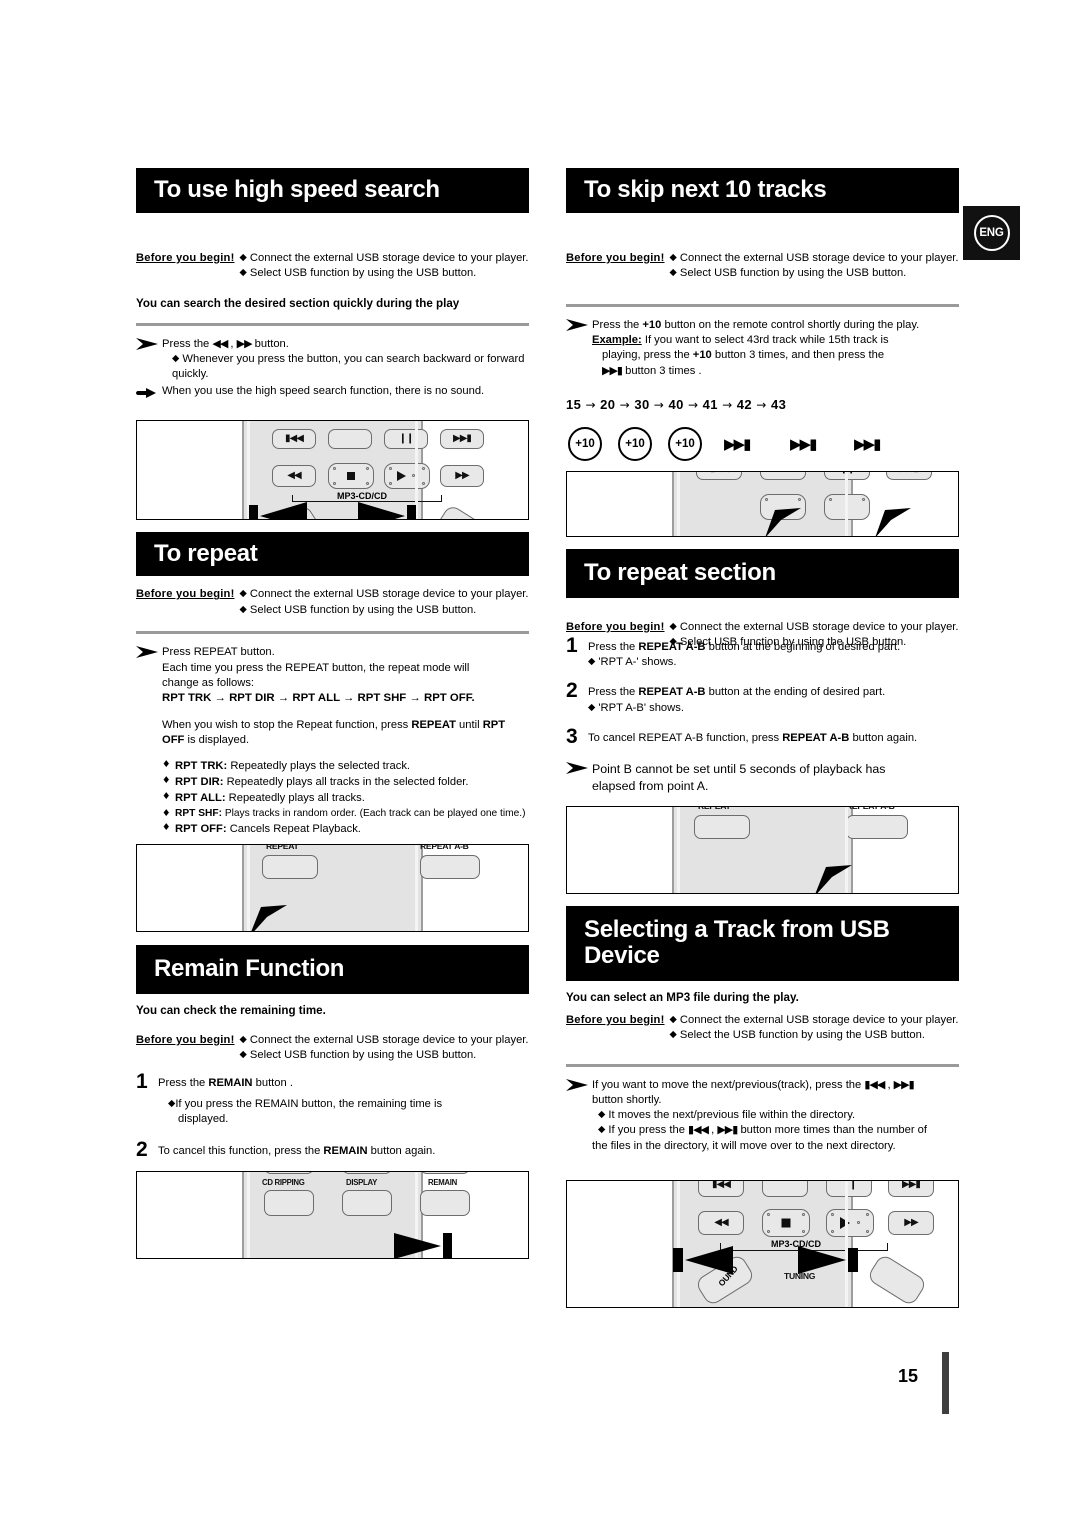  What do you see at coordinates (719, 475) in the screenshot?
I see `remote-prev-button-2: ▮◀◀` at bounding box center [719, 475].